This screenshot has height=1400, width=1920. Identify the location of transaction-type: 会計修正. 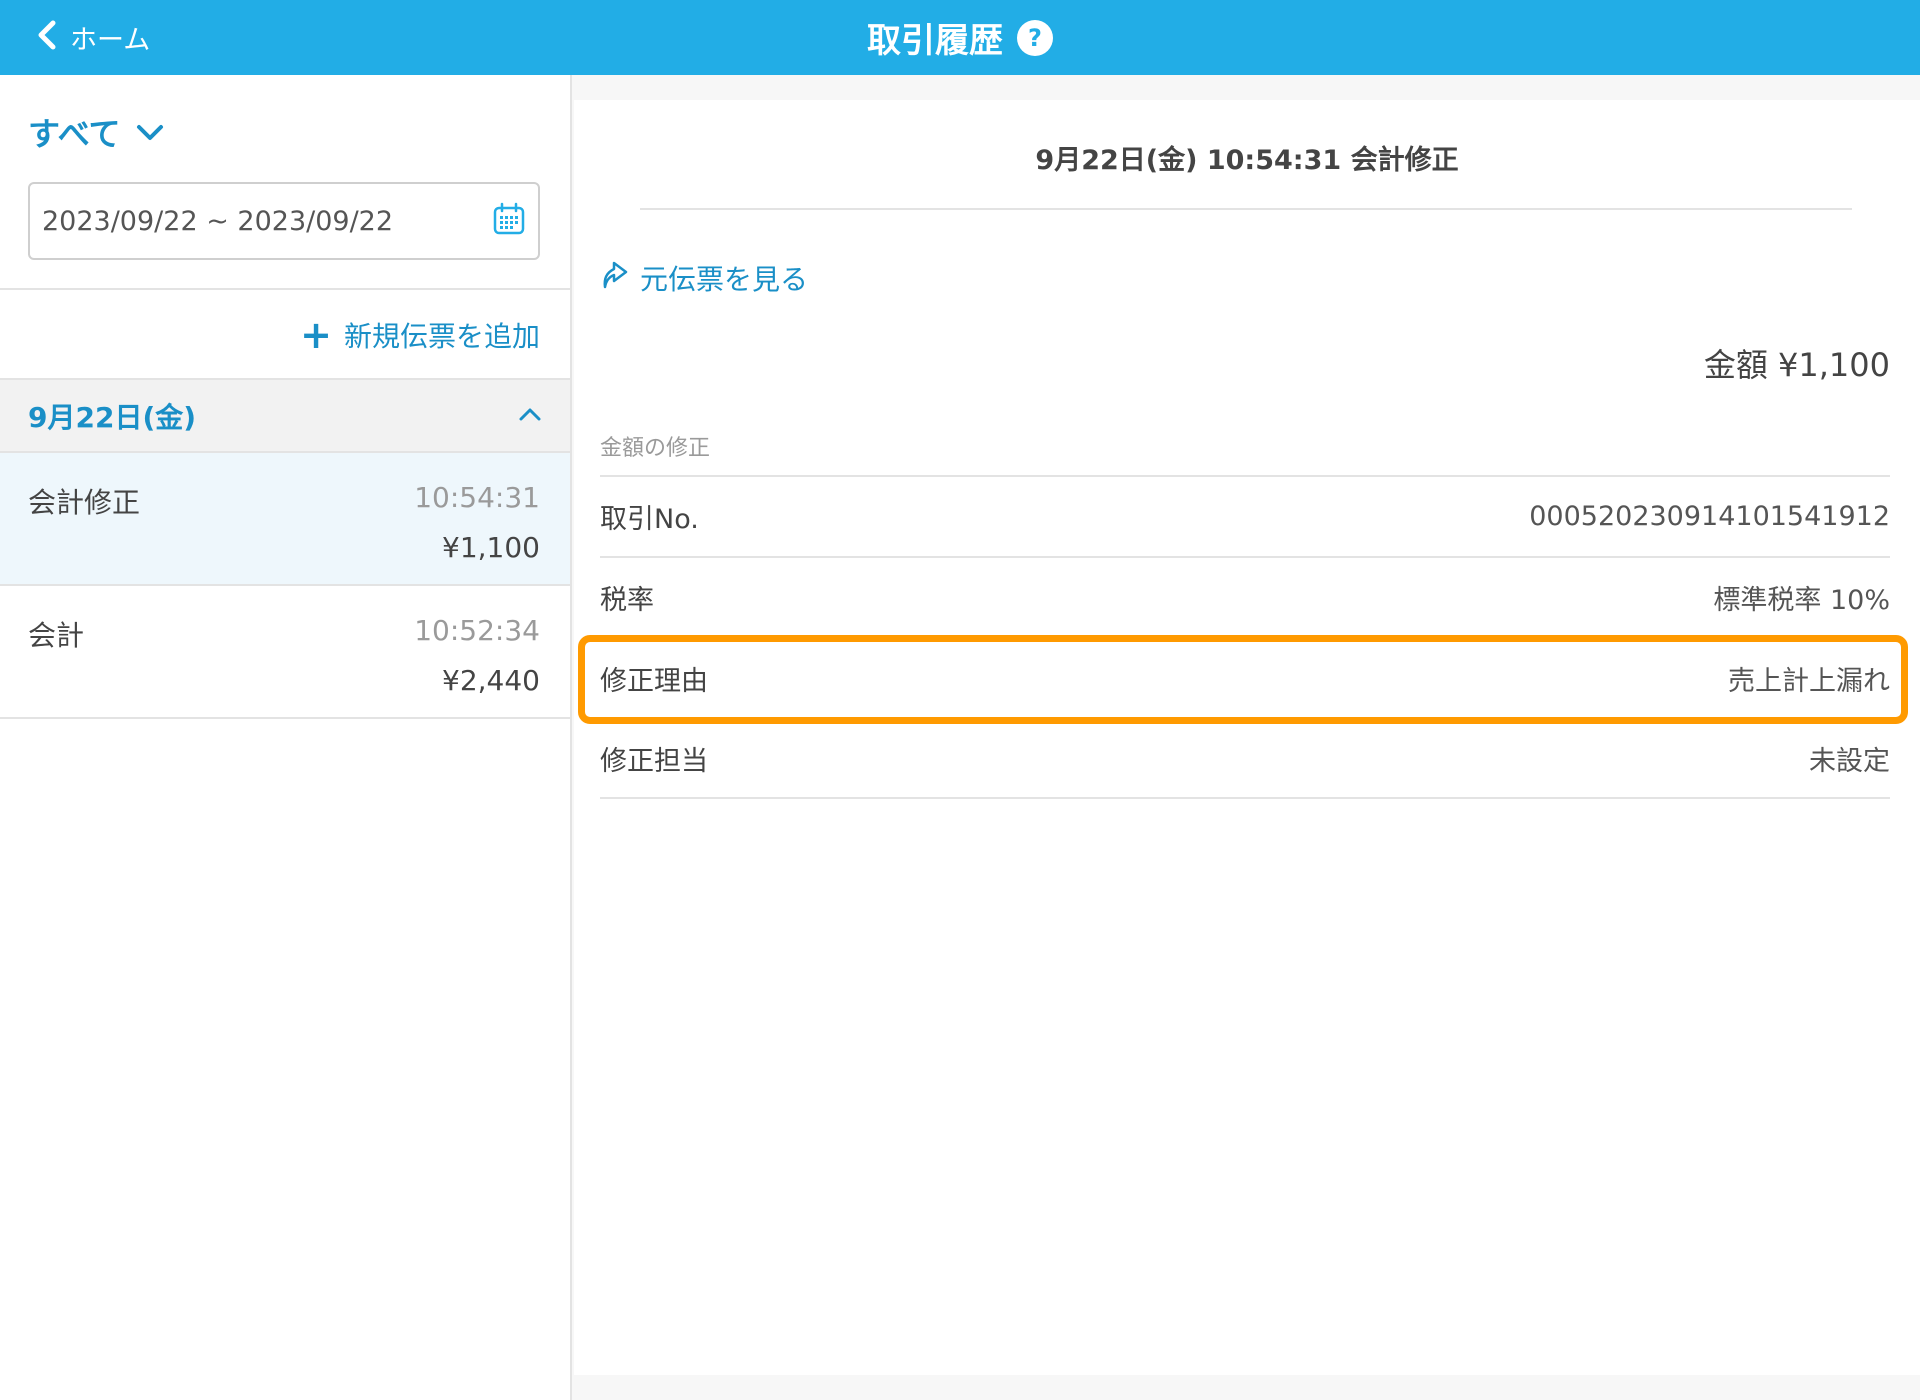
(84, 502).